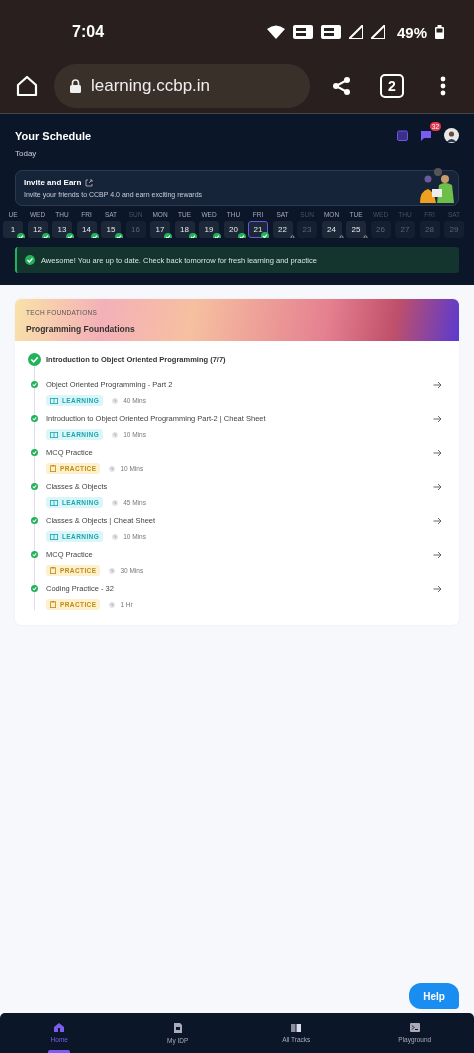 The height and width of the screenshot is (1053, 474). What do you see at coordinates (392, 85) in the screenshot?
I see `tab-count-button: 2` at bounding box center [392, 85].